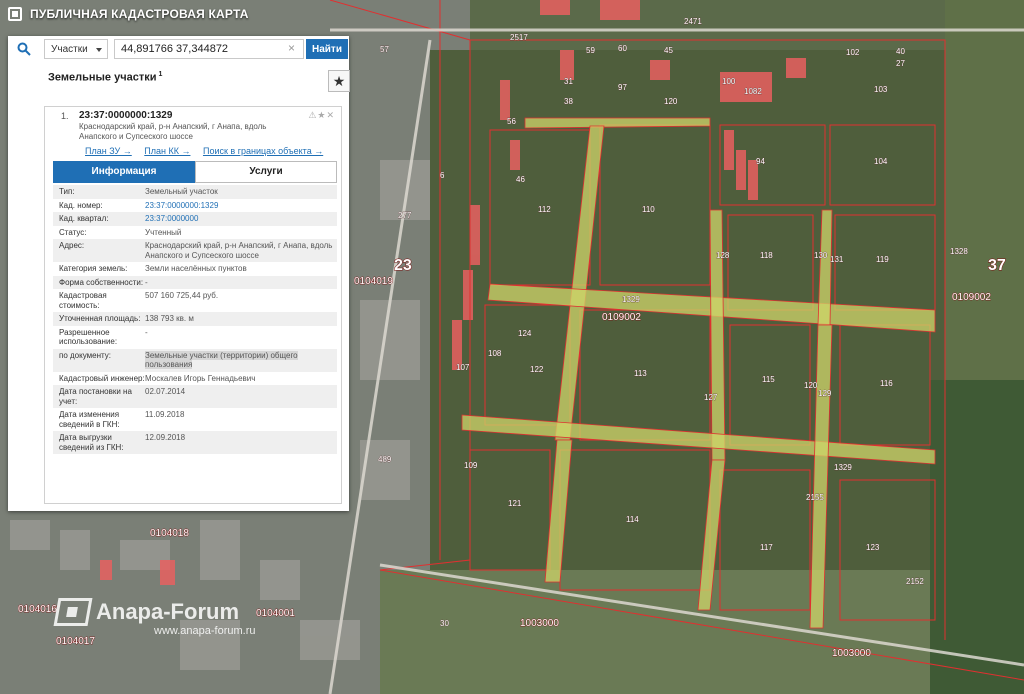 The image size is (1024, 694). Describe the element at coordinates (165, 437) in the screenshot. I see `attr-value: 12.09.2018` at that location.